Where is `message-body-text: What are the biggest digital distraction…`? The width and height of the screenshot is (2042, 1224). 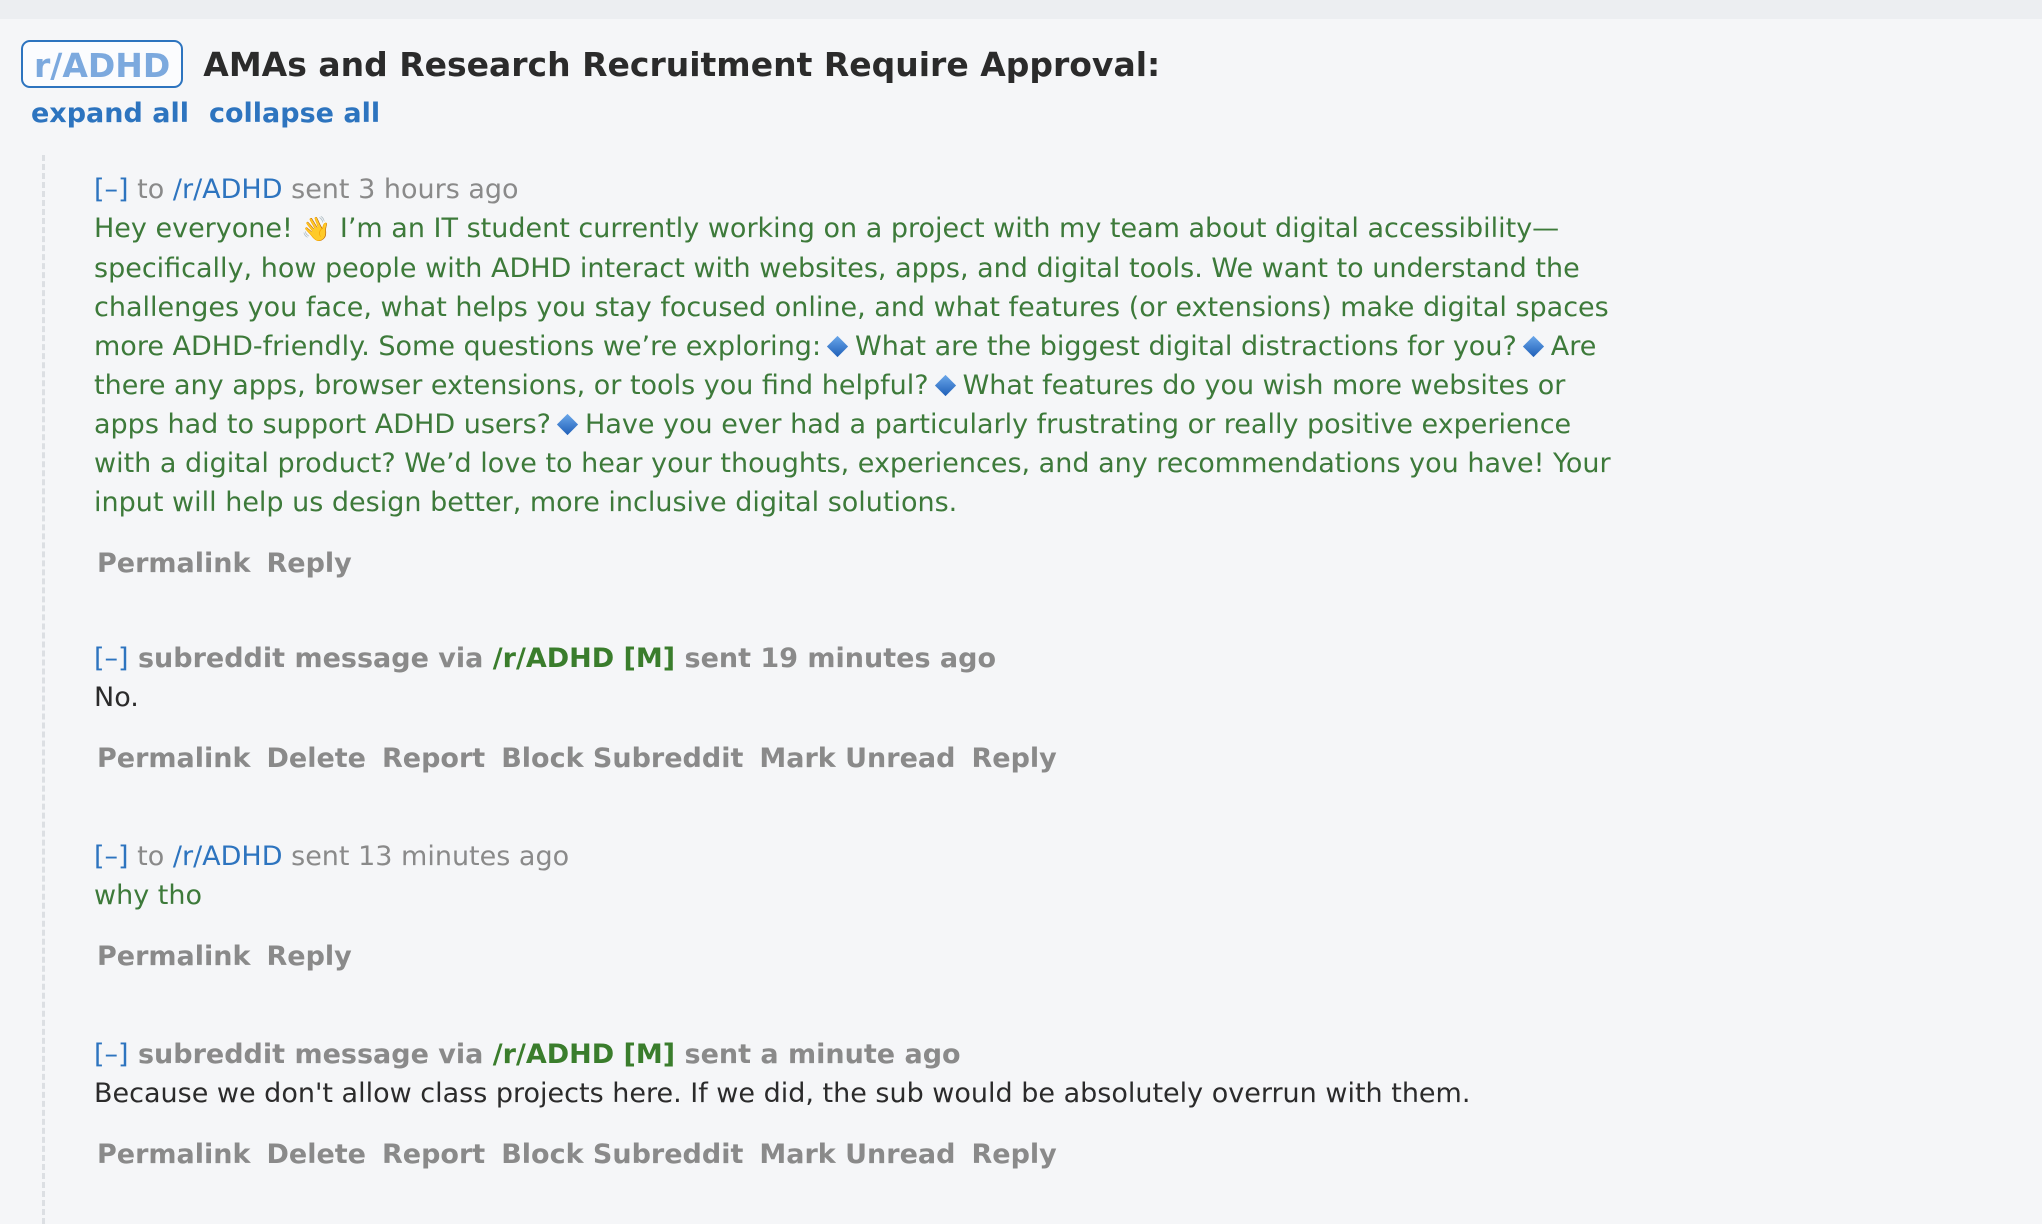 message-body-text: What are the biggest digital distraction… is located at coordinates (1186, 346).